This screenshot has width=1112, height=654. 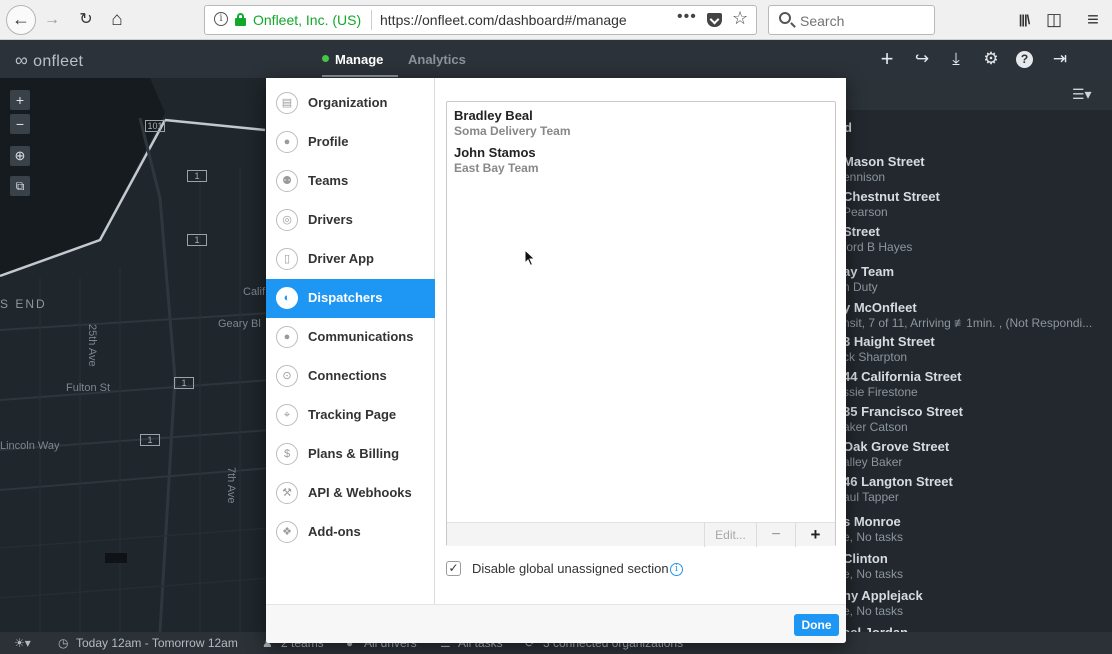 What do you see at coordinates (775, 535) in the screenshot?
I see `remove-dispatcher-button: −` at bounding box center [775, 535].